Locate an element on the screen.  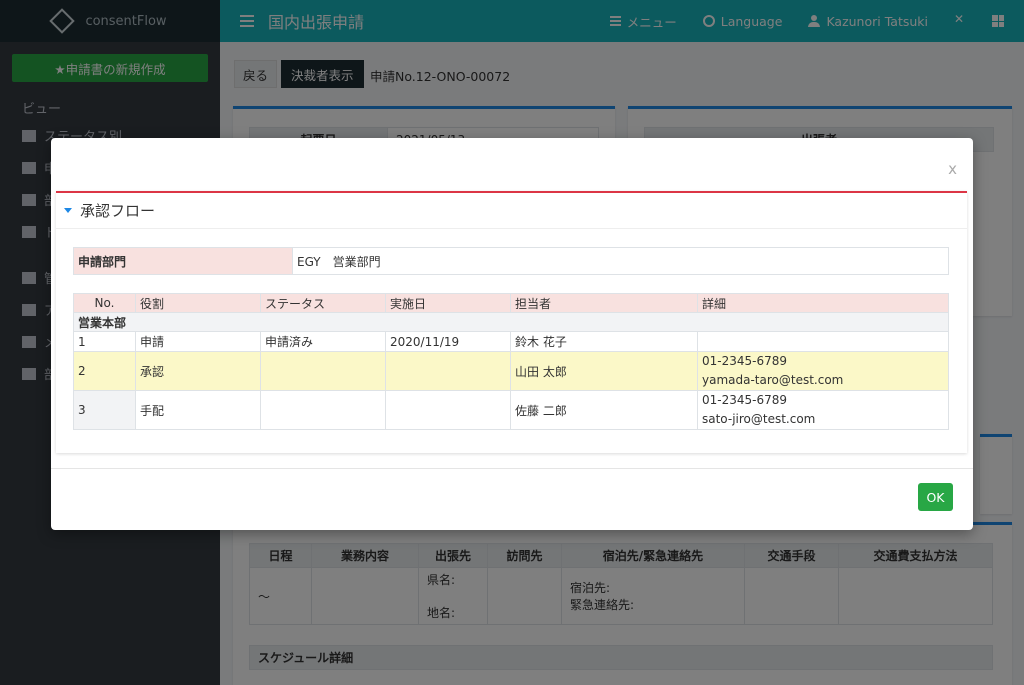
caret-down-icon is located at coordinates (68, 210).